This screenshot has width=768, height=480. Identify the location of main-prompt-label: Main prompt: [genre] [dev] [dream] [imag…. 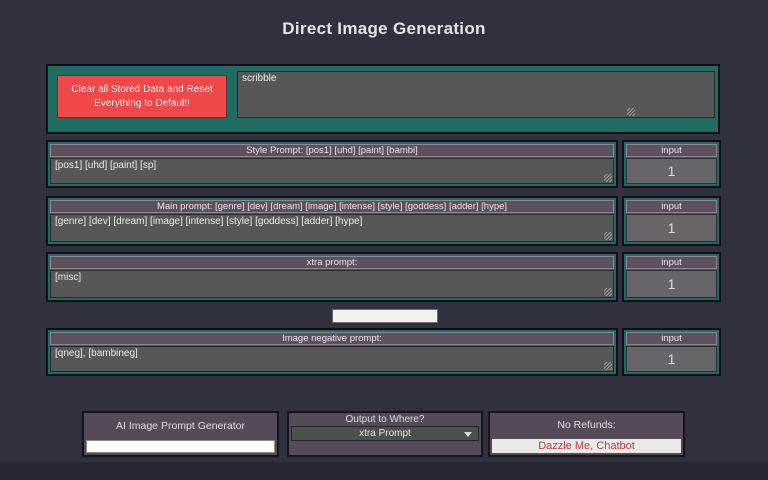
(332, 206).